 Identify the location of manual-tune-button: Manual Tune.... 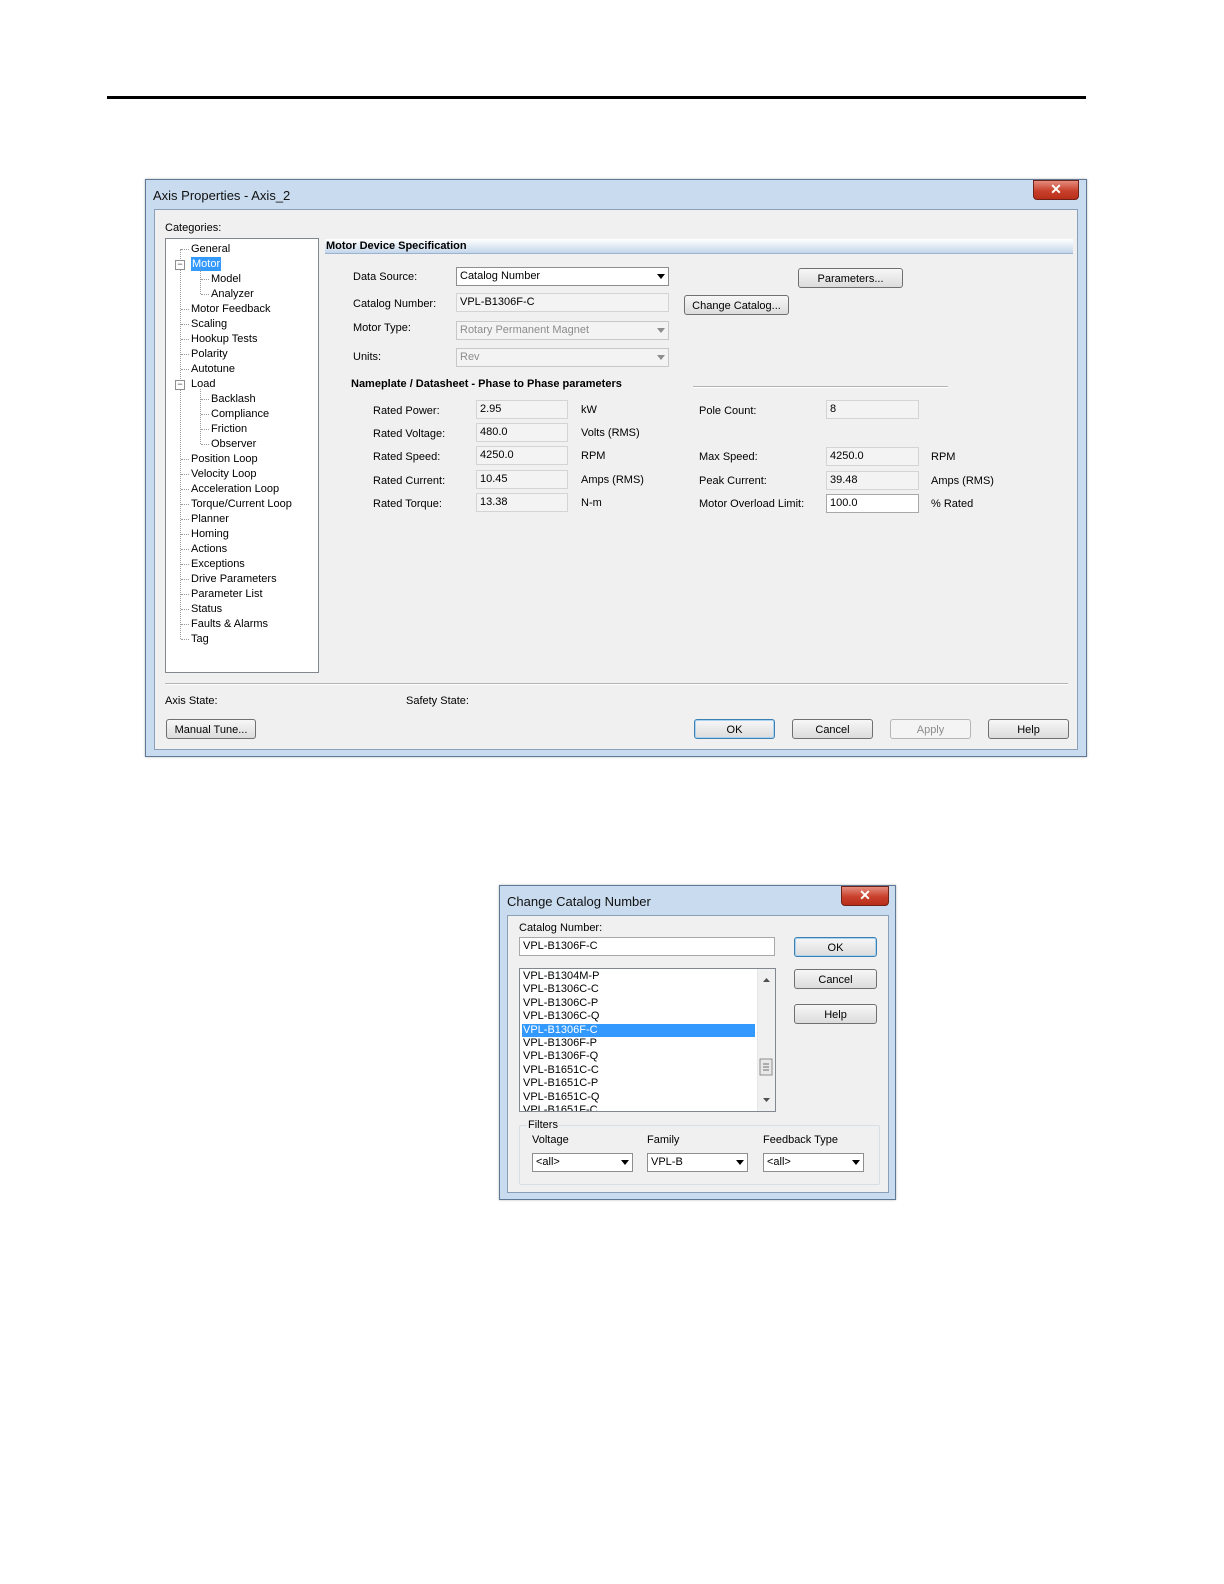
(211, 729).